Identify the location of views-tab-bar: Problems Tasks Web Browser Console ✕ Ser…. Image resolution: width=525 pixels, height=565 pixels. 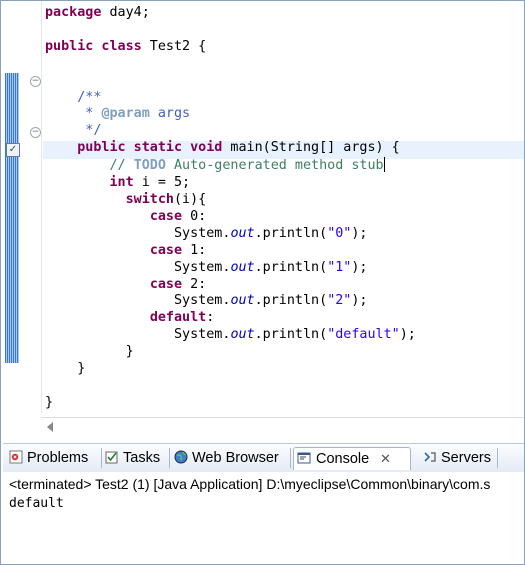
(263, 458).